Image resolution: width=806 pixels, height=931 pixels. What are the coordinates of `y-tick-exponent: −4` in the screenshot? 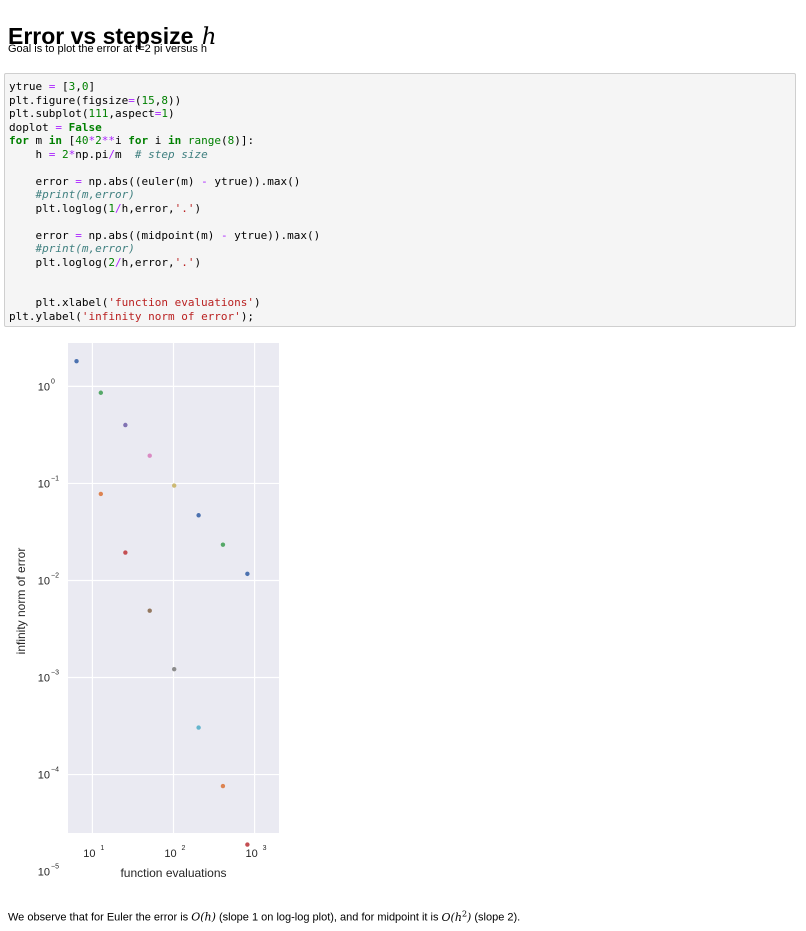 It's located at (55, 770).